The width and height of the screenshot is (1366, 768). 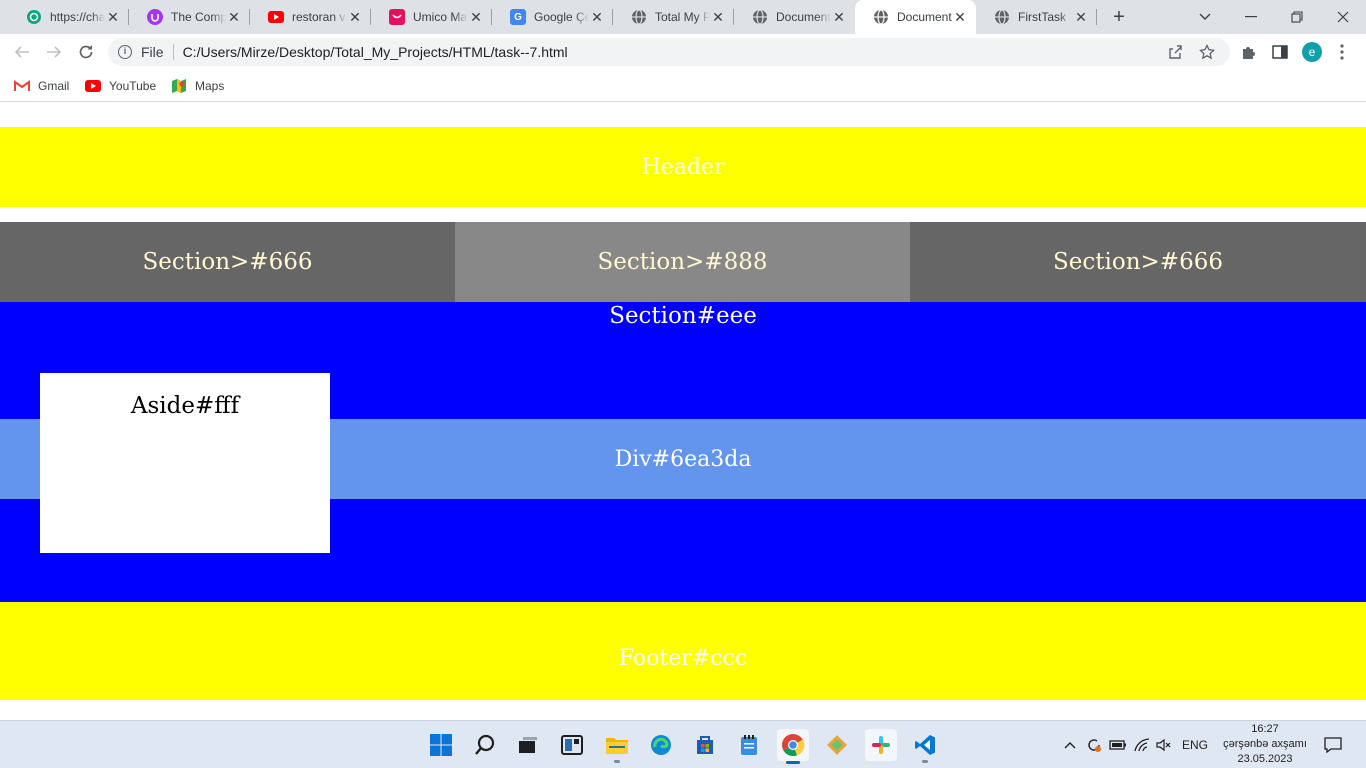 I want to click on minimize-button, so click(x=1251, y=17).